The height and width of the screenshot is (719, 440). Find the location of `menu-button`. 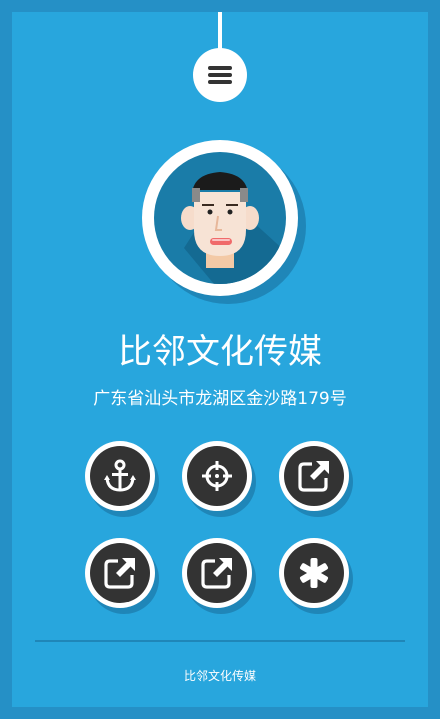

menu-button is located at coordinates (220, 75).